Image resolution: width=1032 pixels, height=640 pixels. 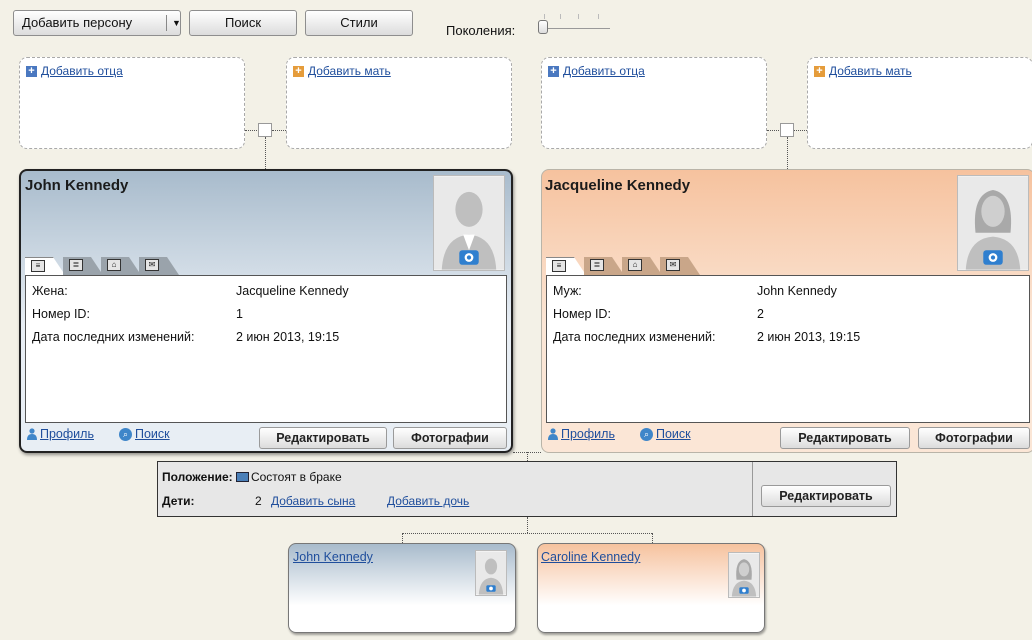 I want to click on add-person-button: Добавить персону ▼, so click(x=97, y=23).